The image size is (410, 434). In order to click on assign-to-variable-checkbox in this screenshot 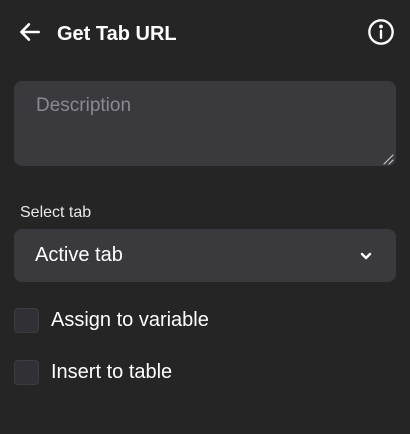, I will do `click(26, 320)`.